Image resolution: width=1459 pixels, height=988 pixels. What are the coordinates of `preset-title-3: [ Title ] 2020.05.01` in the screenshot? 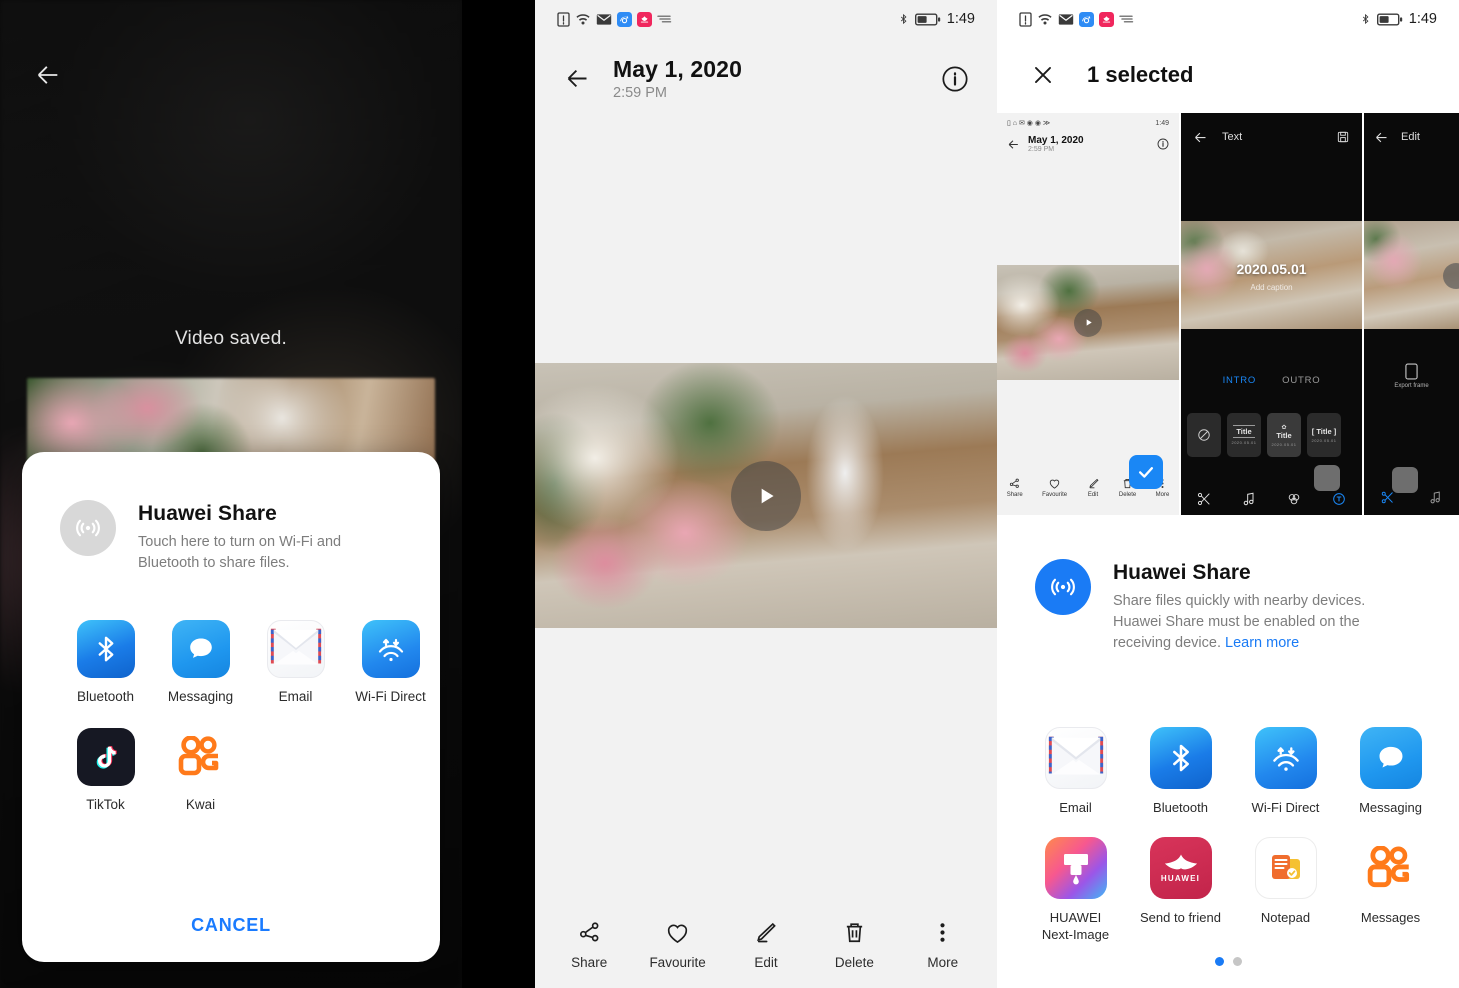 It's located at (1324, 435).